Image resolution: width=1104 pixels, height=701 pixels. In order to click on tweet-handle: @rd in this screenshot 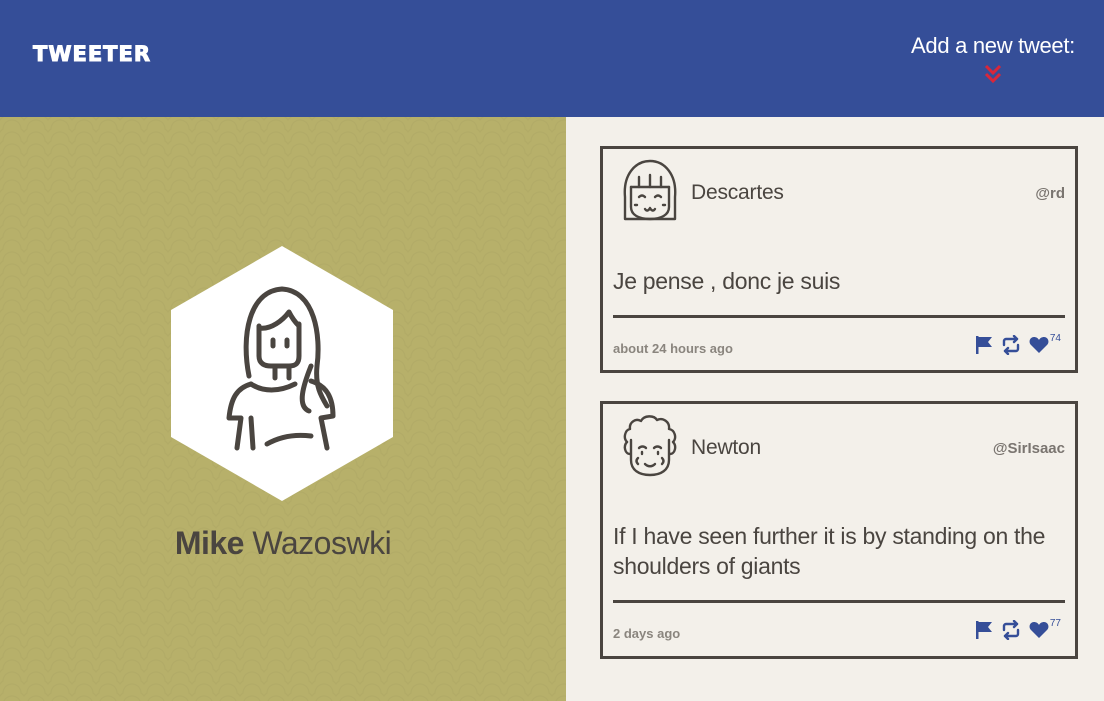, I will do `click(1050, 193)`.